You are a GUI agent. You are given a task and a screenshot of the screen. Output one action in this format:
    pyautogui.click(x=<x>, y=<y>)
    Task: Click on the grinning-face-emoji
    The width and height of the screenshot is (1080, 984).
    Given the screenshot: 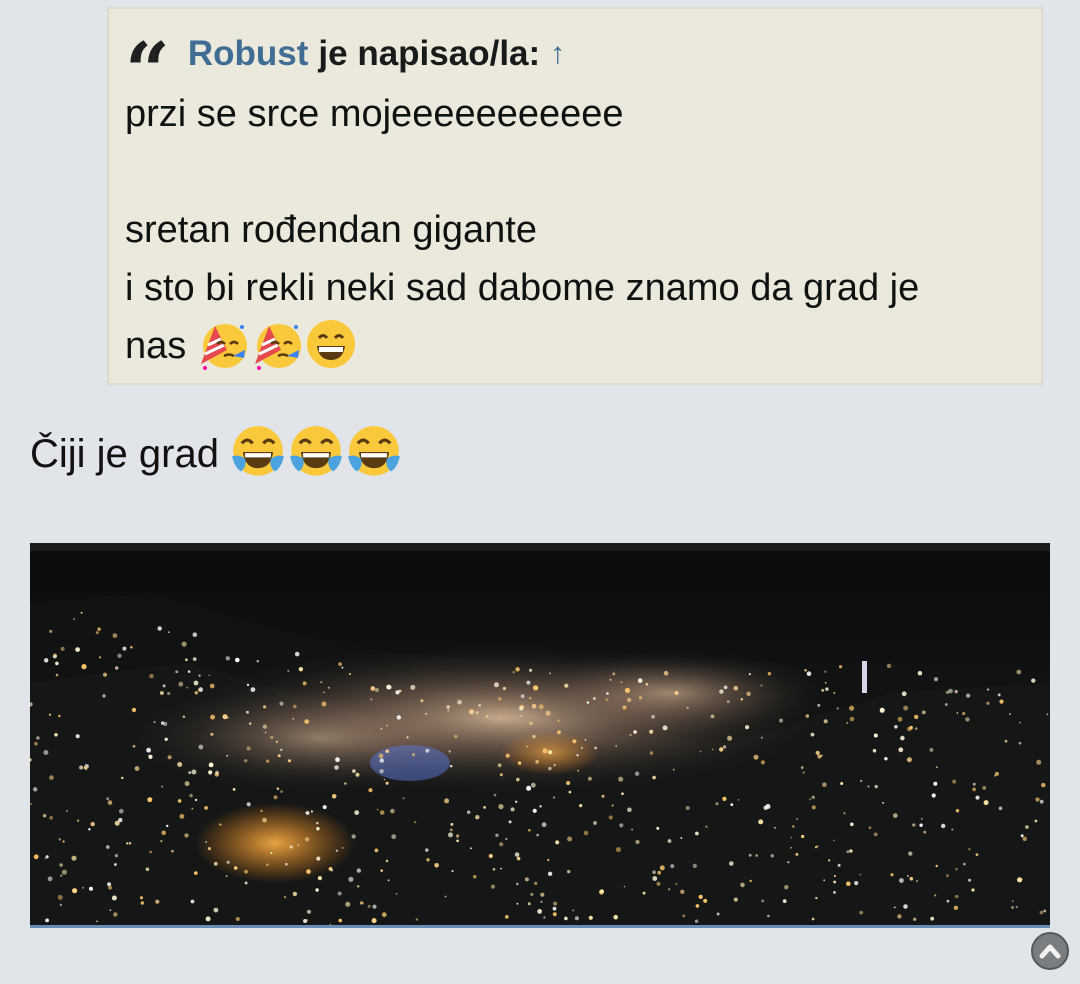 What is the action you would take?
    pyautogui.click(x=330, y=343)
    